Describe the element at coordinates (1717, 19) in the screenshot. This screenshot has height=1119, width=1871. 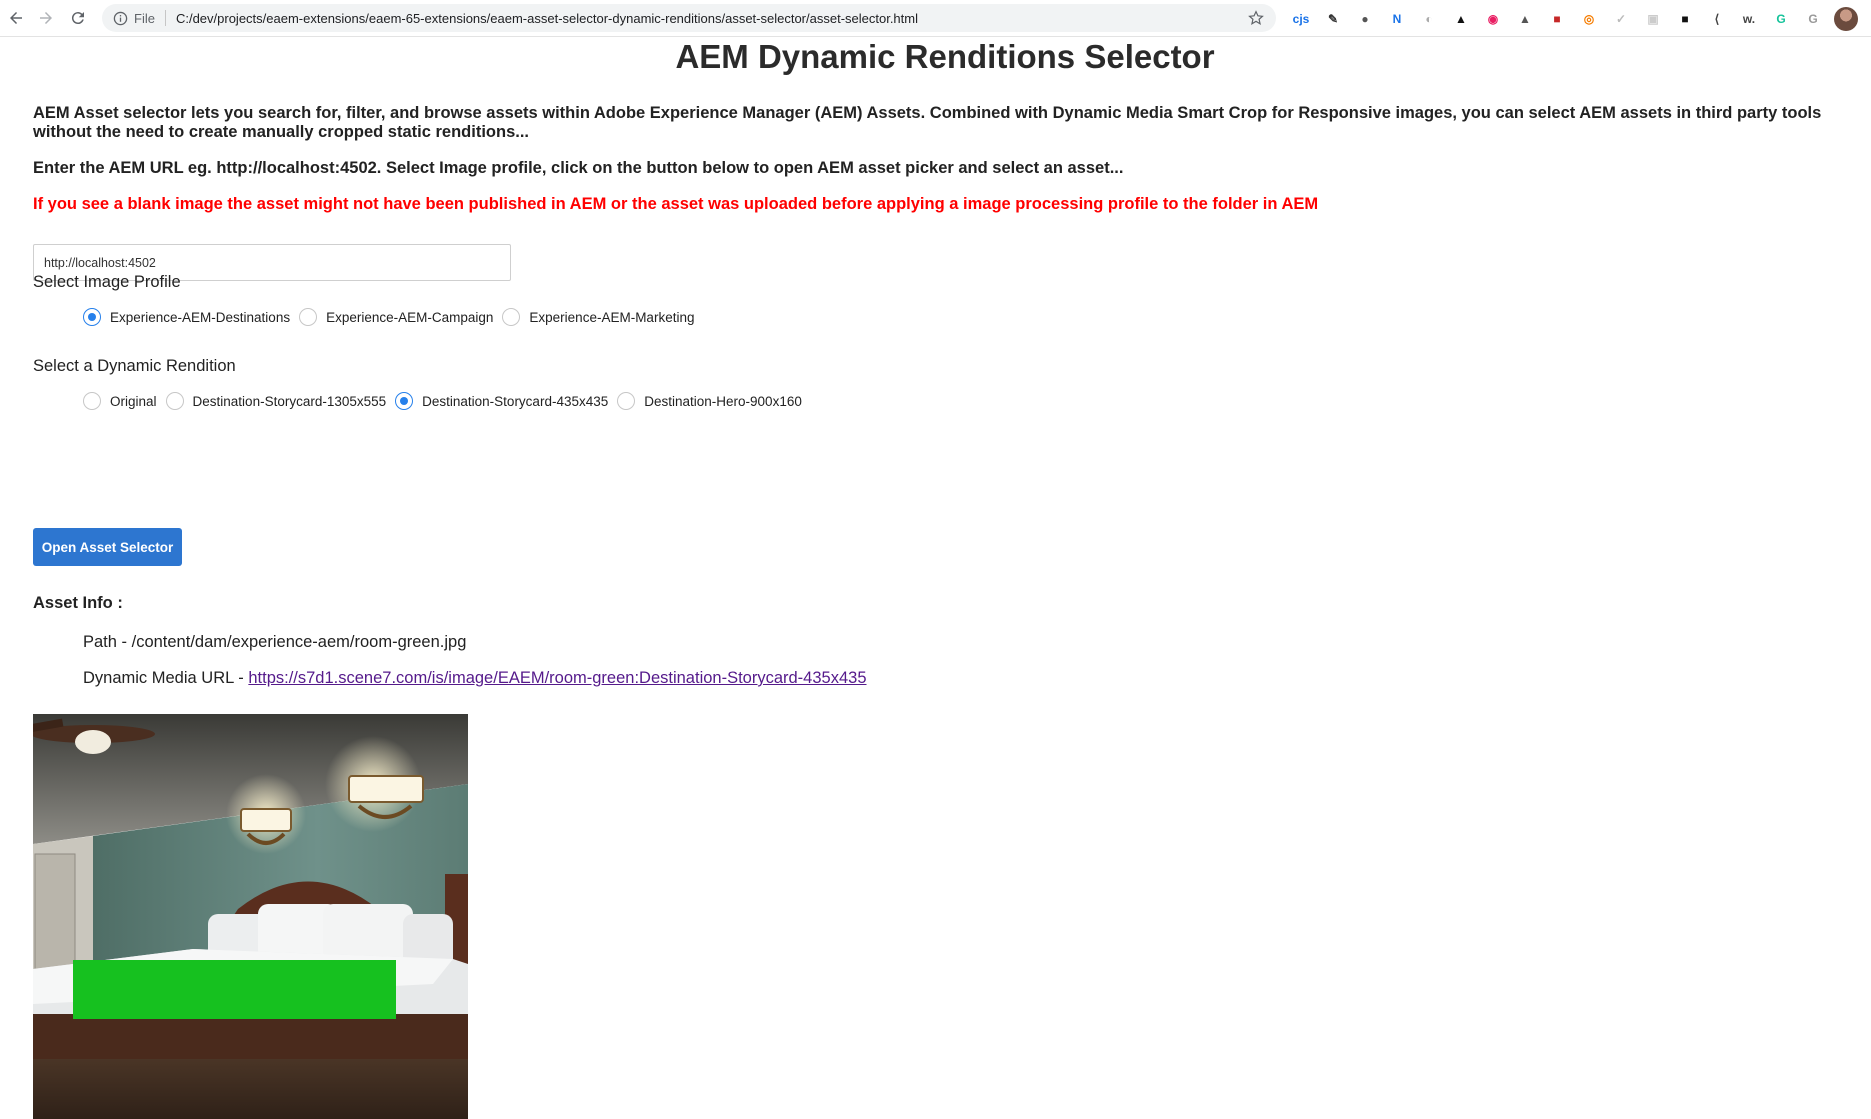
I see `k-extension-icon: ⟨` at that location.